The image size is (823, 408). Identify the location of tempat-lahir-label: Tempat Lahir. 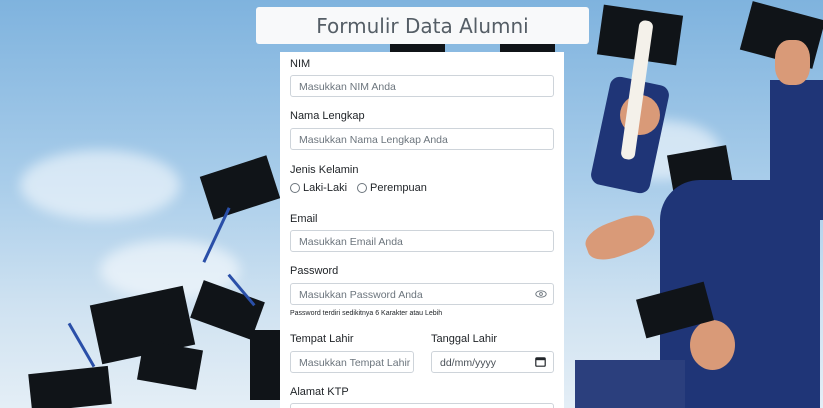
(322, 339).